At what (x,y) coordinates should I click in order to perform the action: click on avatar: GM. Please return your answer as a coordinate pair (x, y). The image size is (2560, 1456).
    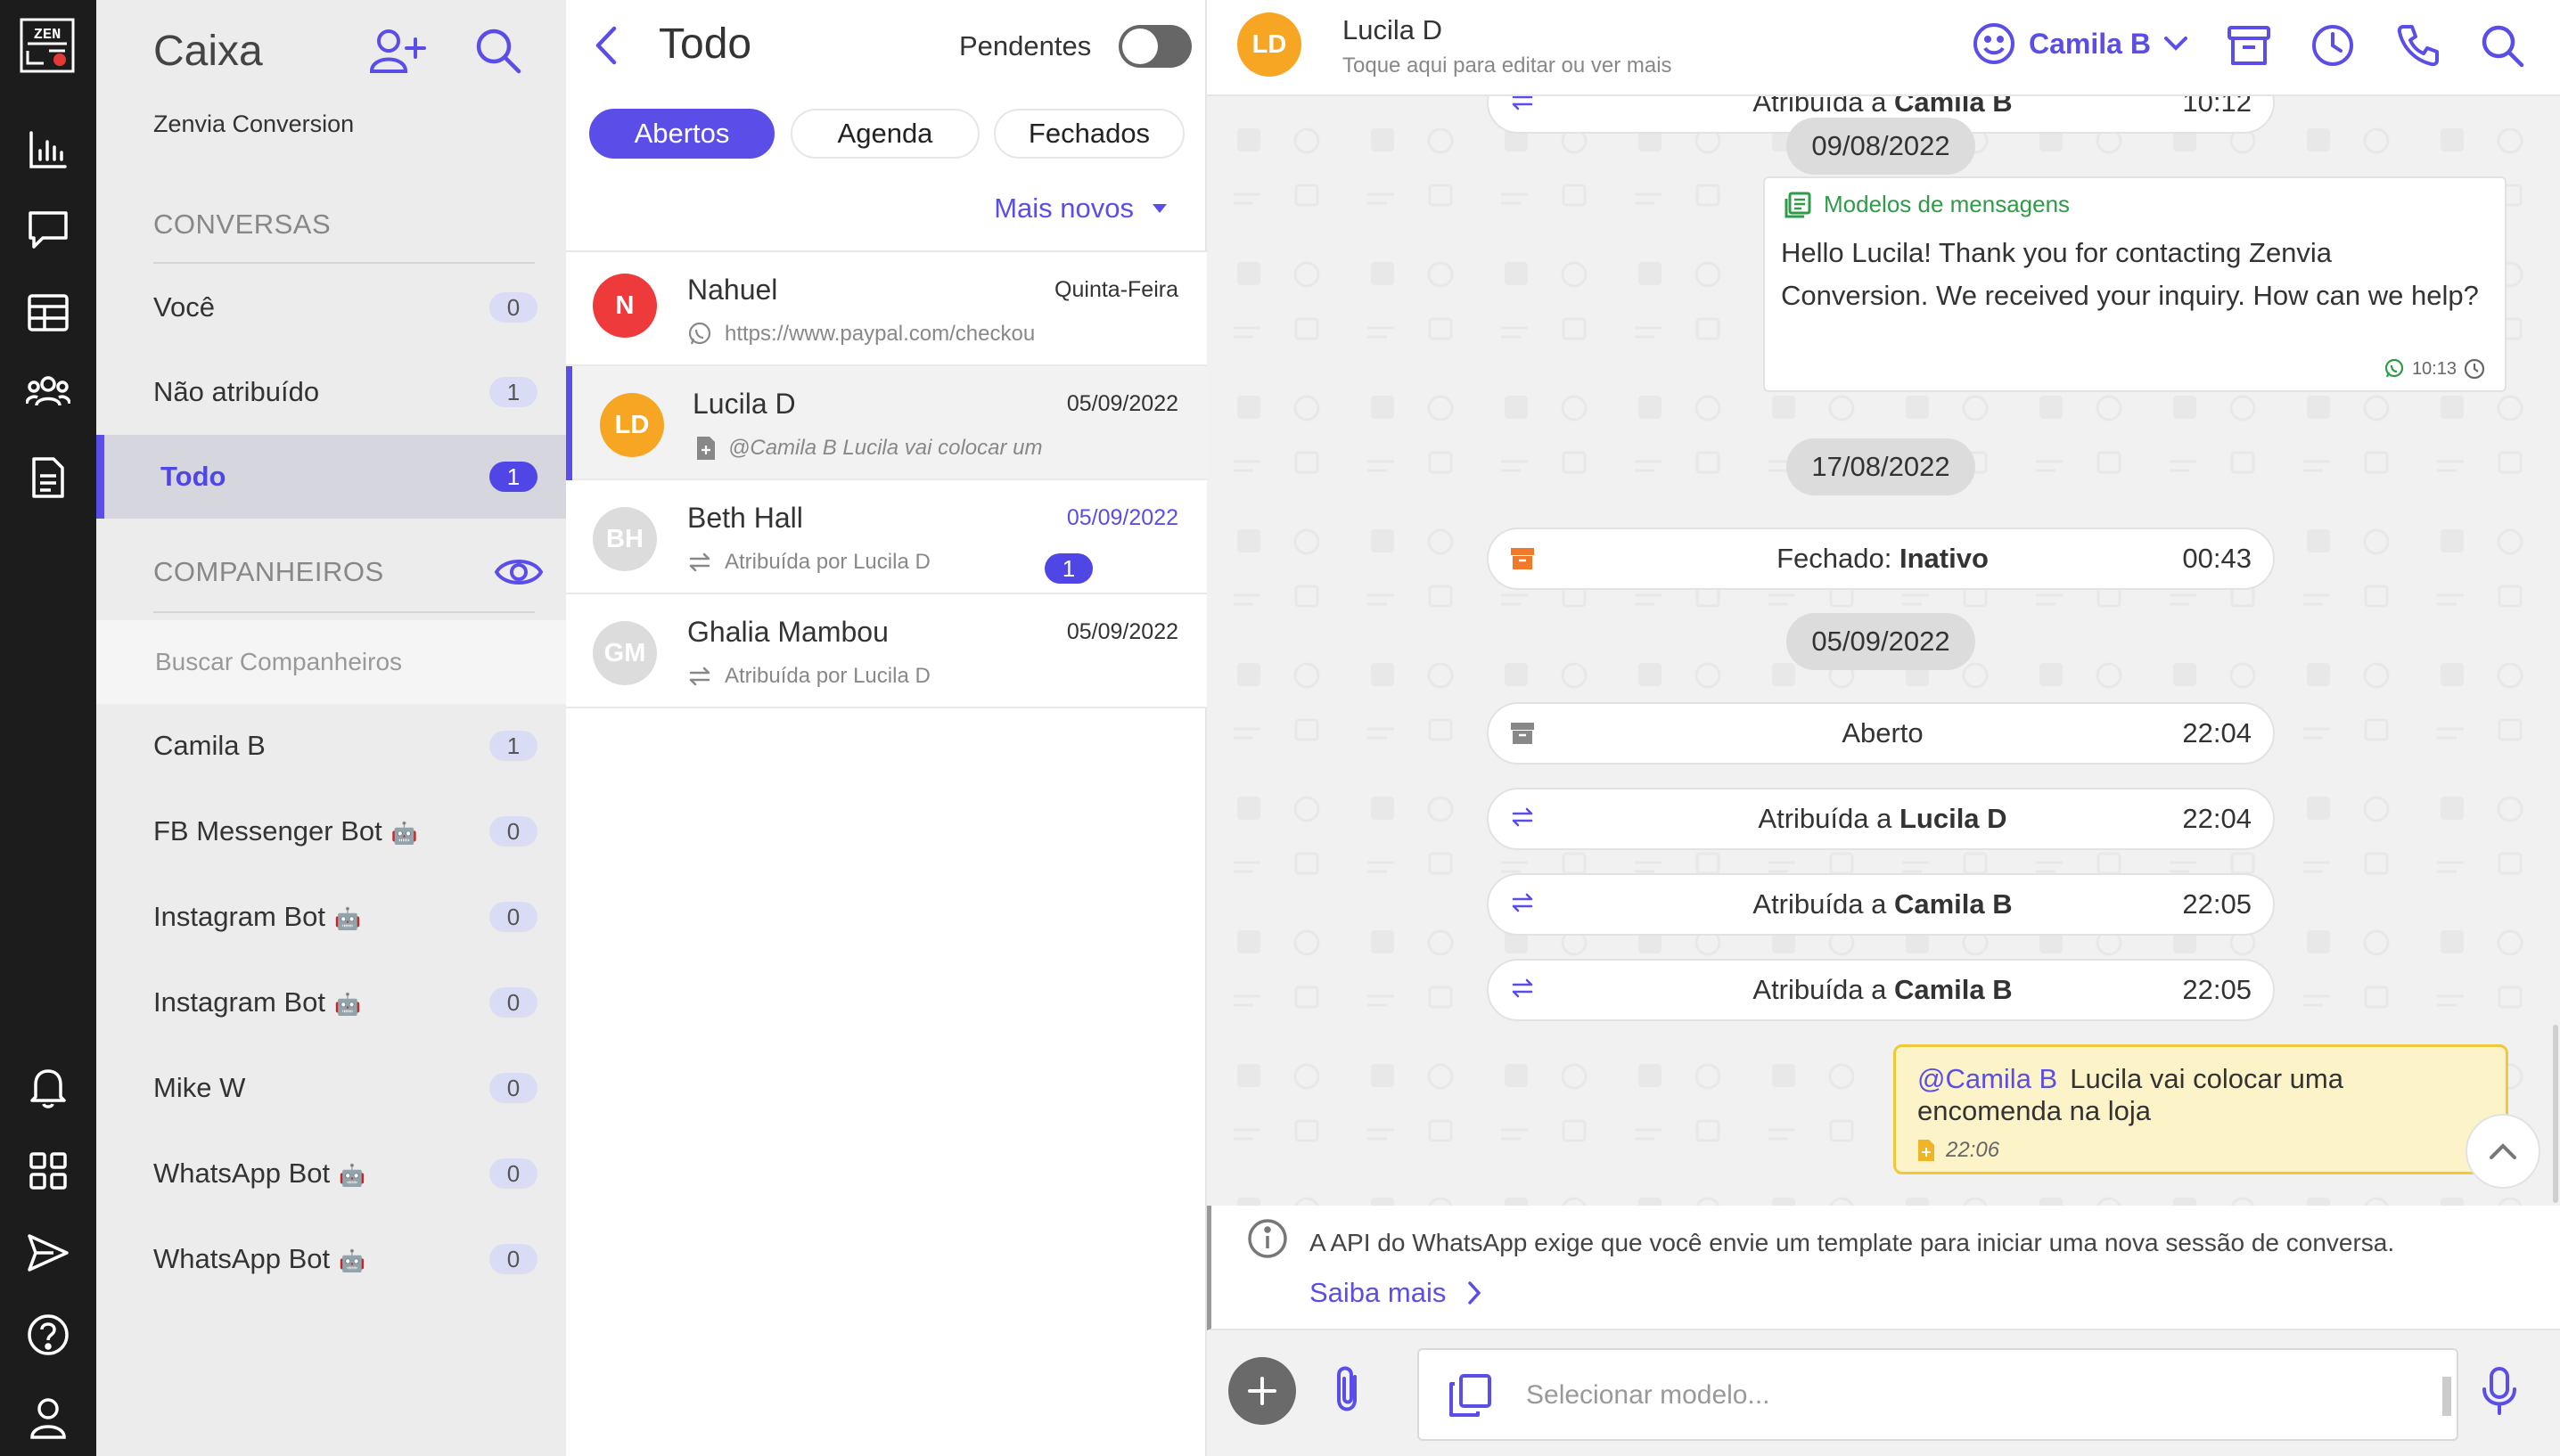
    Looking at the image, I should click on (625, 653).